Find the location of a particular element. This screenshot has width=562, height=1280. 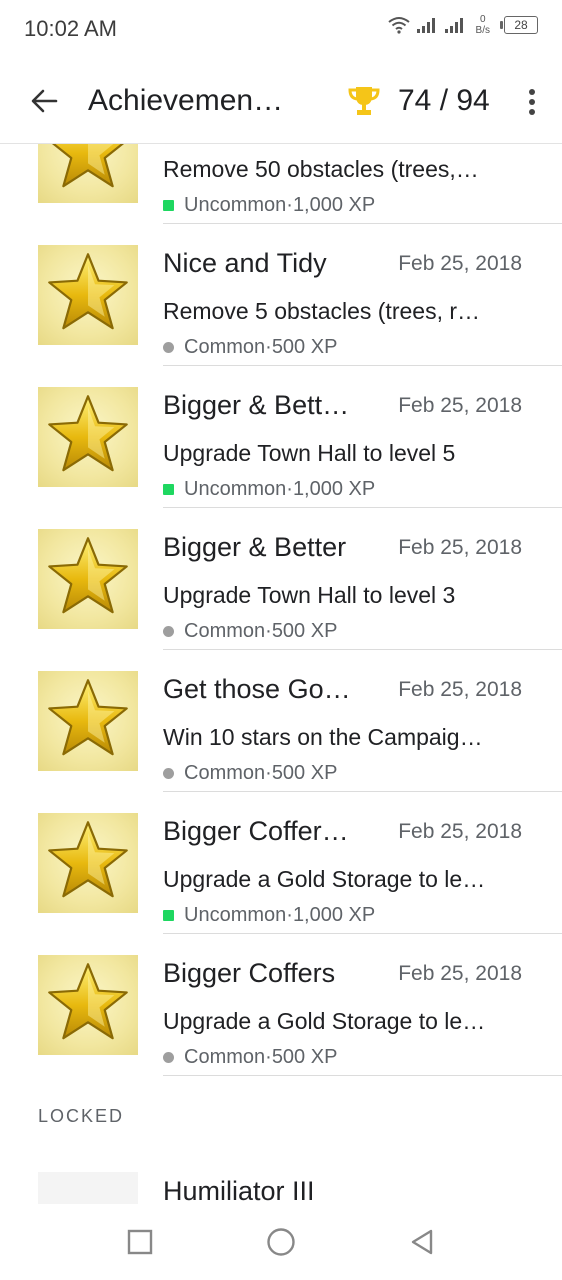

locked-achievement-item: Humiliator III is located at coordinates (281, 1183).